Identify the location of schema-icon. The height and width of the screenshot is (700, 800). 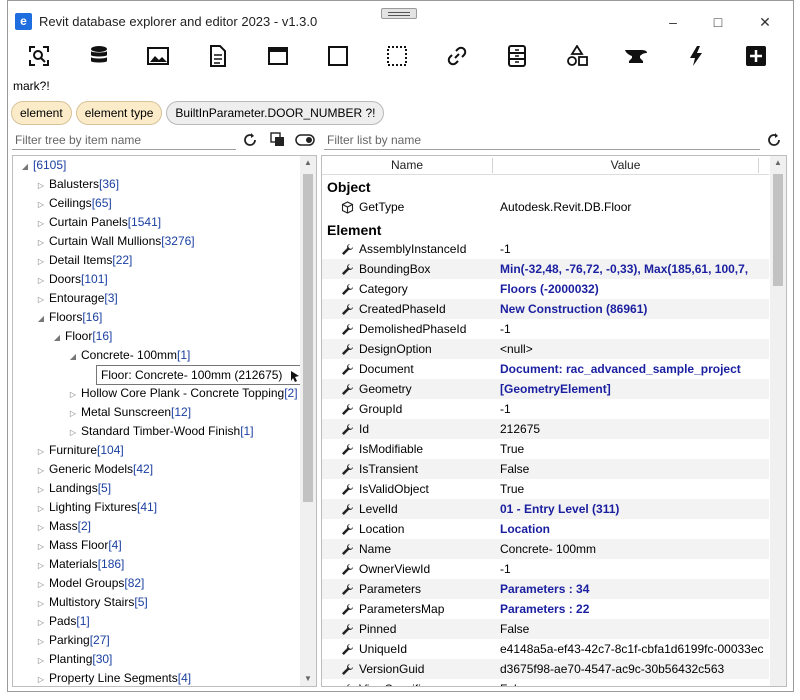
(517, 56).